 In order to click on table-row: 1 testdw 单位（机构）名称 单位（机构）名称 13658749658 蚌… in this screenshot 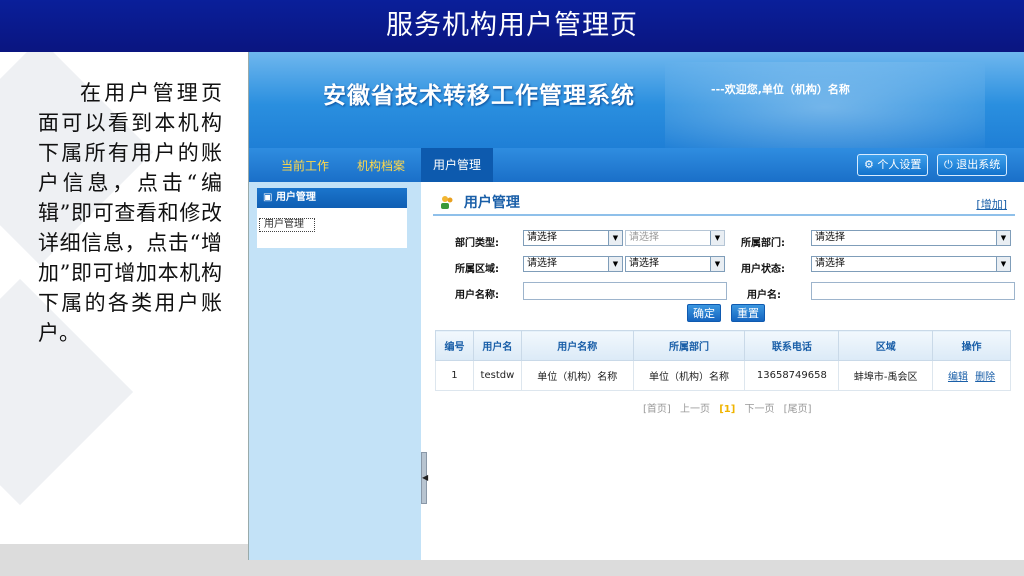, I will do `click(723, 375)`.